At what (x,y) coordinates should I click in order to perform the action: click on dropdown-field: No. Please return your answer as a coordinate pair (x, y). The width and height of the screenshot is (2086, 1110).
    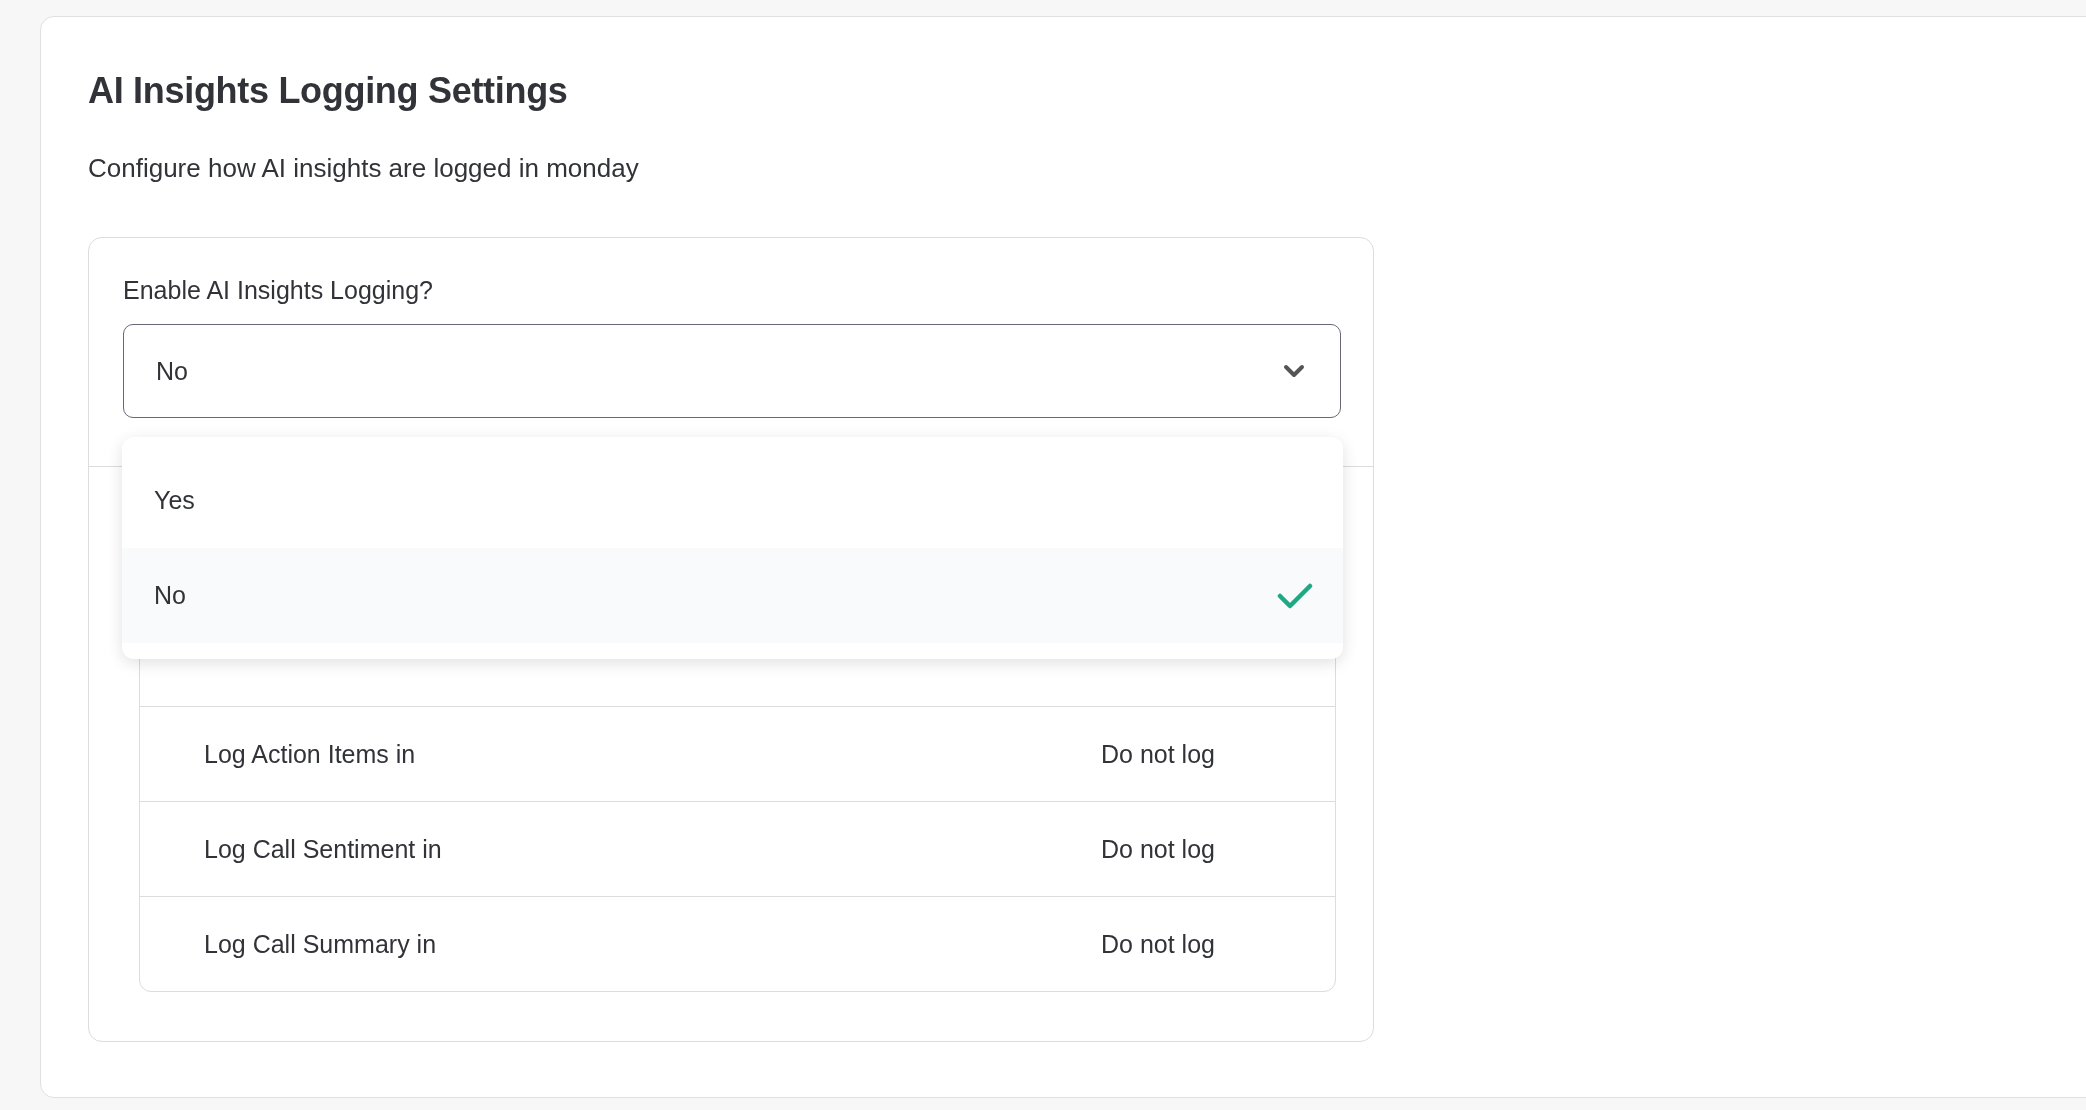
    Looking at the image, I should click on (732, 371).